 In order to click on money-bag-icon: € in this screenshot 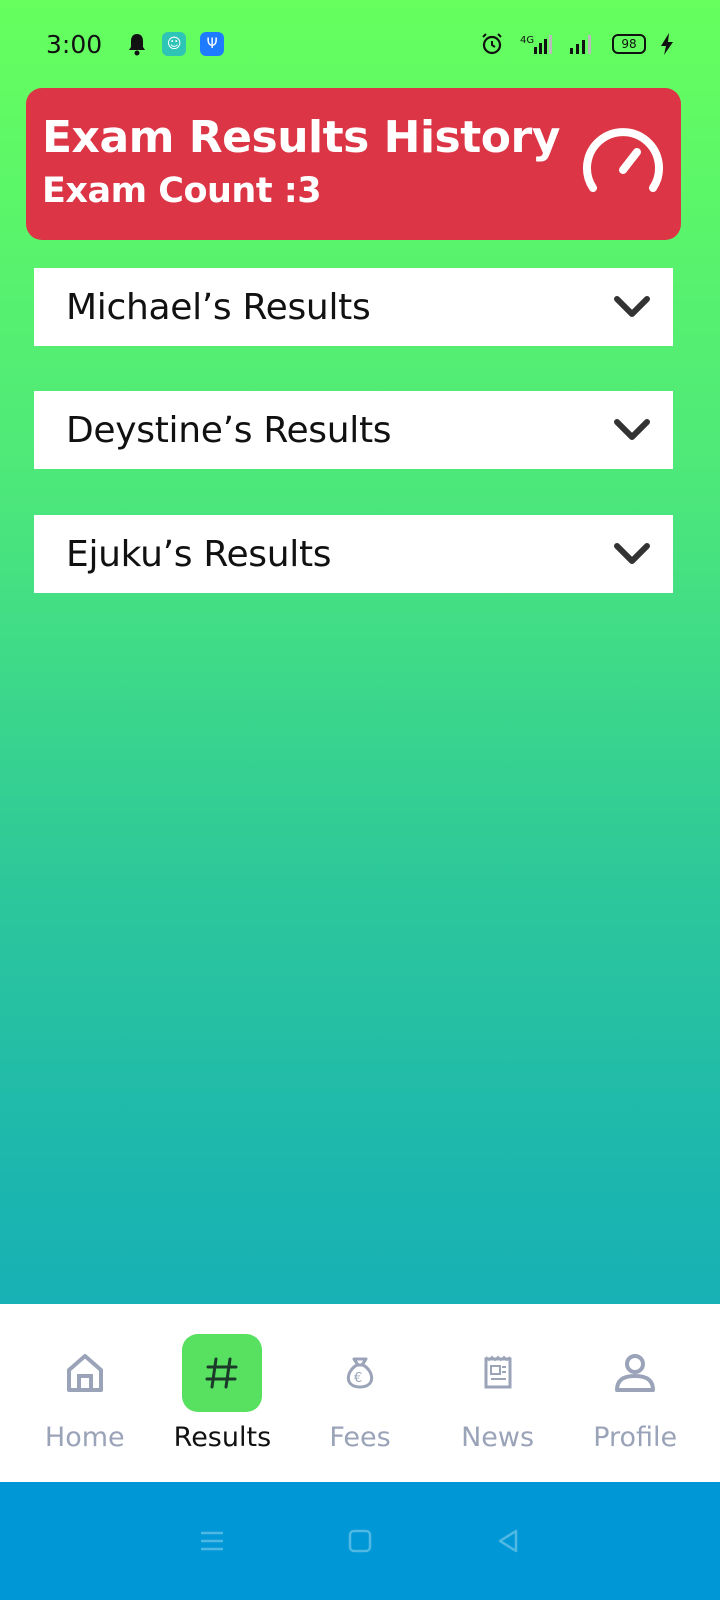, I will do `click(360, 1373)`.